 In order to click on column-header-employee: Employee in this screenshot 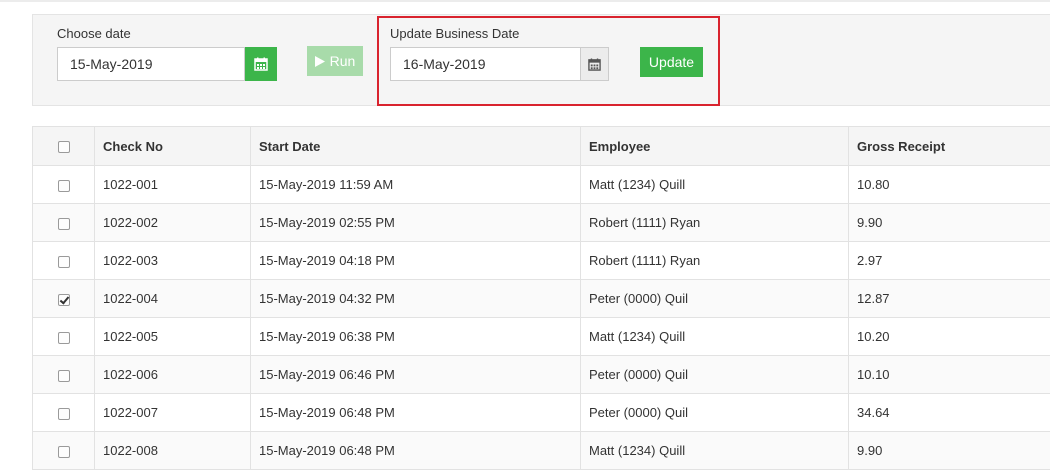, I will do `click(714, 146)`.